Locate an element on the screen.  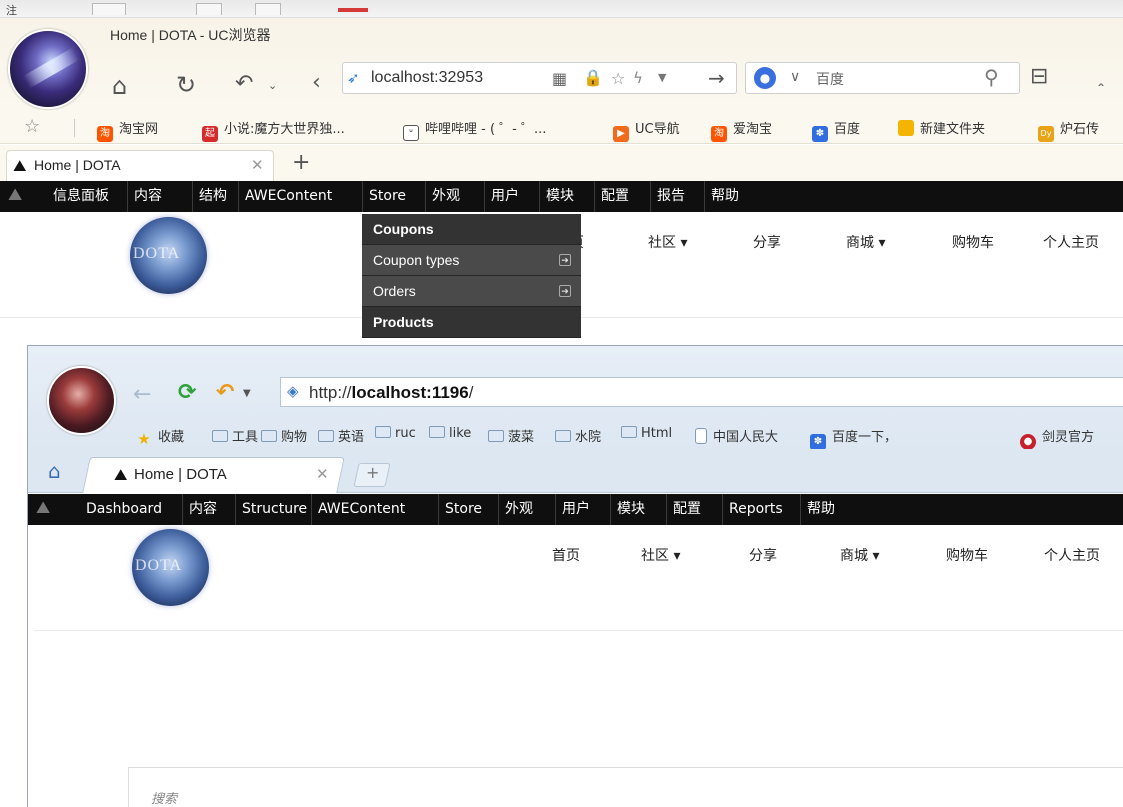
address-url: http://localhost:1196/ is located at coordinates (391, 393).